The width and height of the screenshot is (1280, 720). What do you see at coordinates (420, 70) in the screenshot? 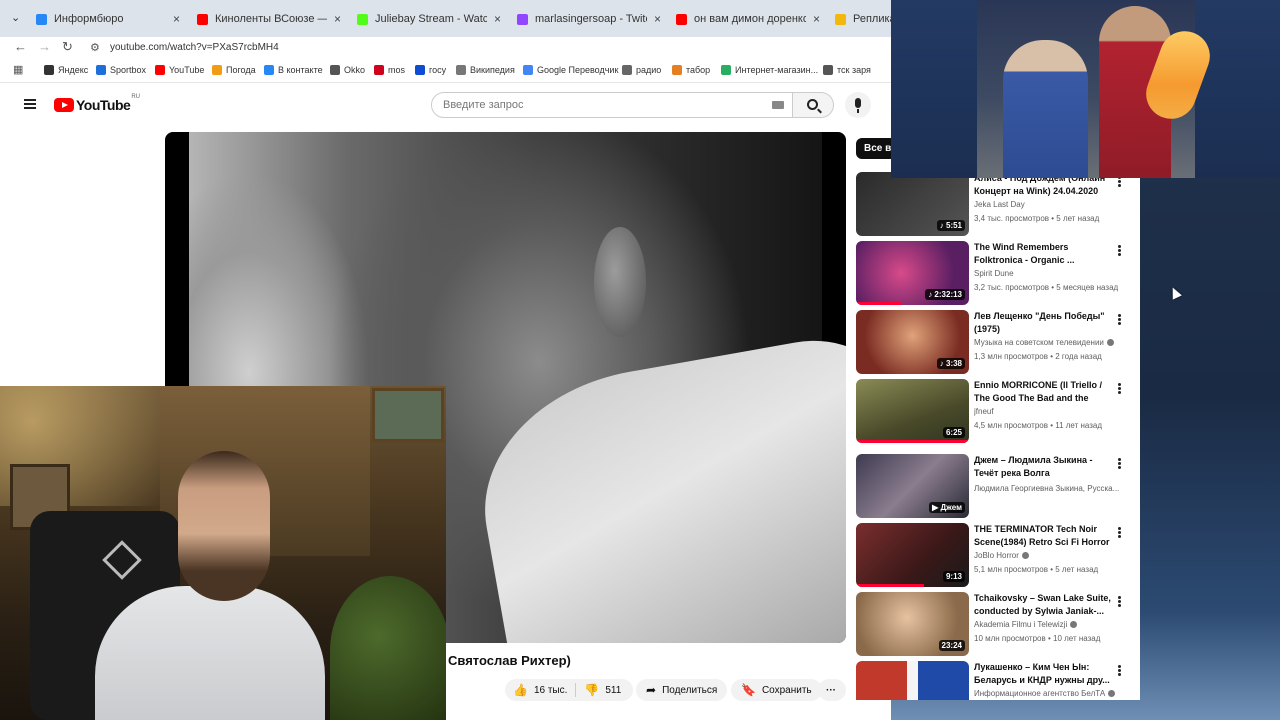
I see `bookmark-icon` at bounding box center [420, 70].